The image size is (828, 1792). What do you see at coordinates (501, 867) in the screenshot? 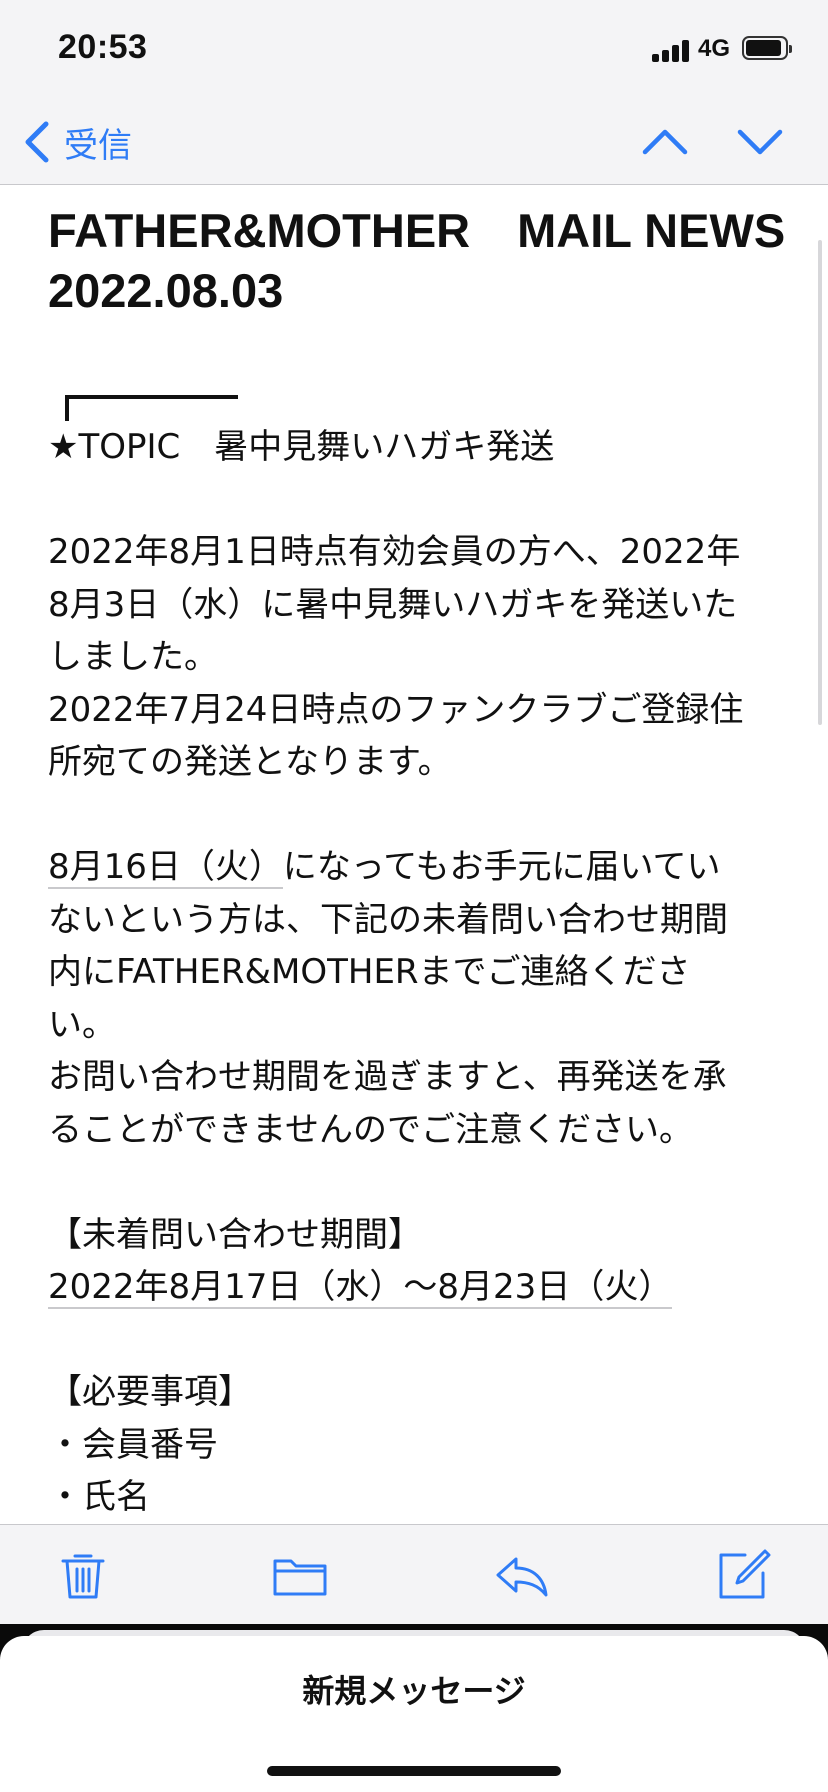
I see `body-line-rest: になってもお手元に届いてい` at bounding box center [501, 867].